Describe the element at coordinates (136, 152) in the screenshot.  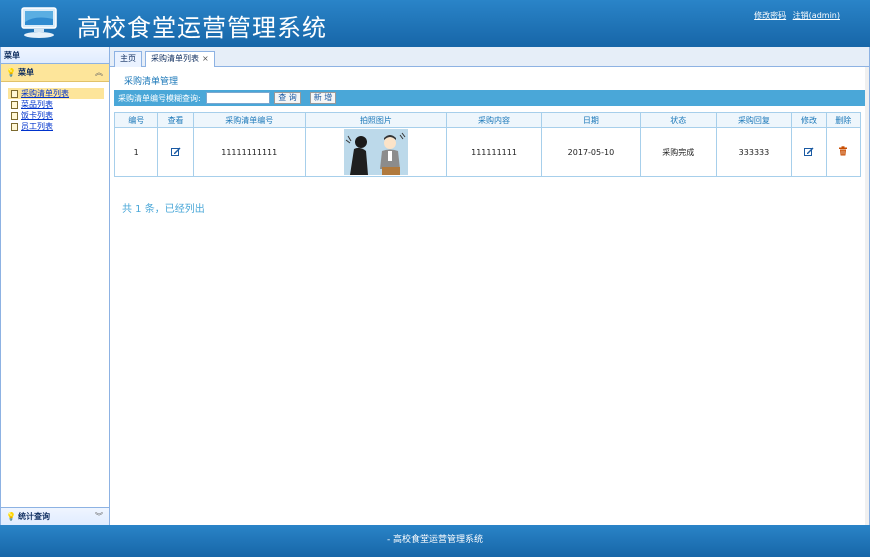
I see `cell-id: 1` at that location.